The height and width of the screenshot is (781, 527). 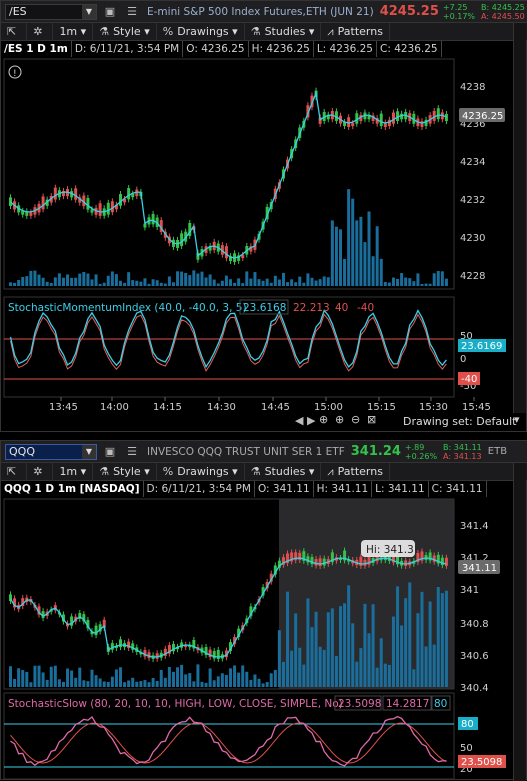 I want to click on zoom-fit-icon: ⊠, so click(x=371, y=419).